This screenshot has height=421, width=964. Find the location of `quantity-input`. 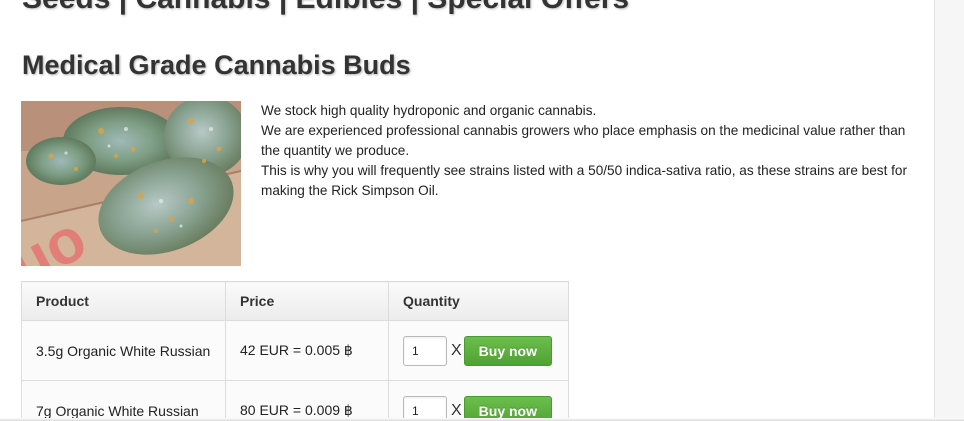

quantity-input is located at coordinates (425, 350).